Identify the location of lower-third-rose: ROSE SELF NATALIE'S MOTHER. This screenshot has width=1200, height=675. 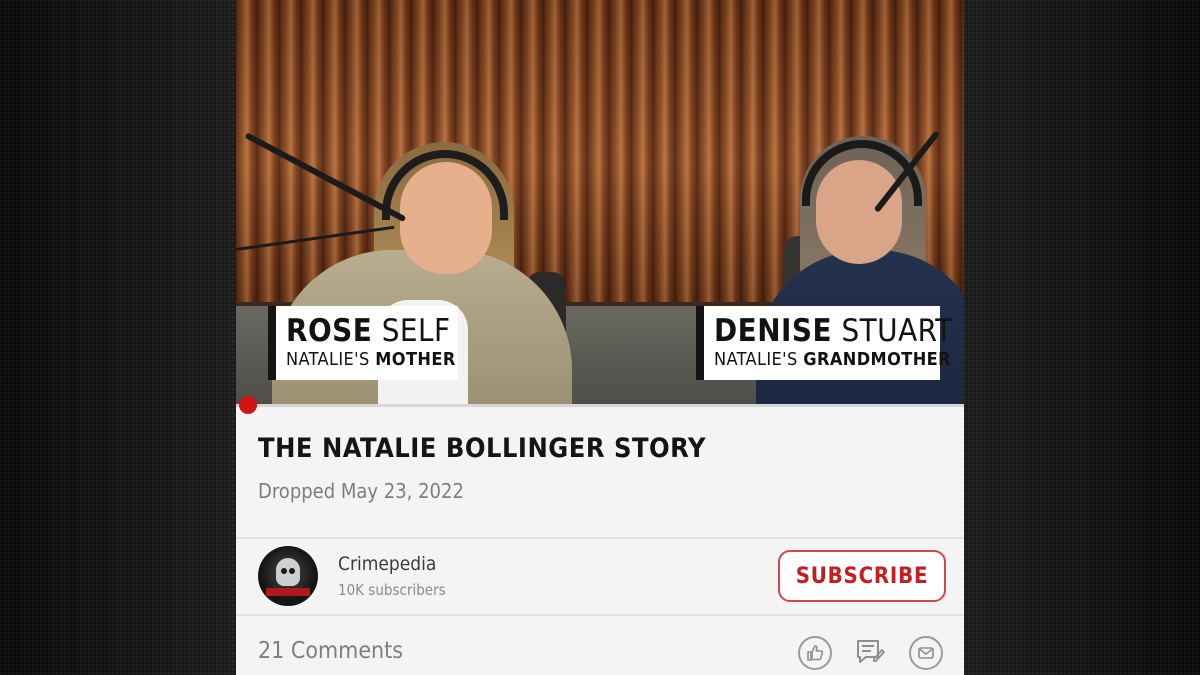
(363, 343).